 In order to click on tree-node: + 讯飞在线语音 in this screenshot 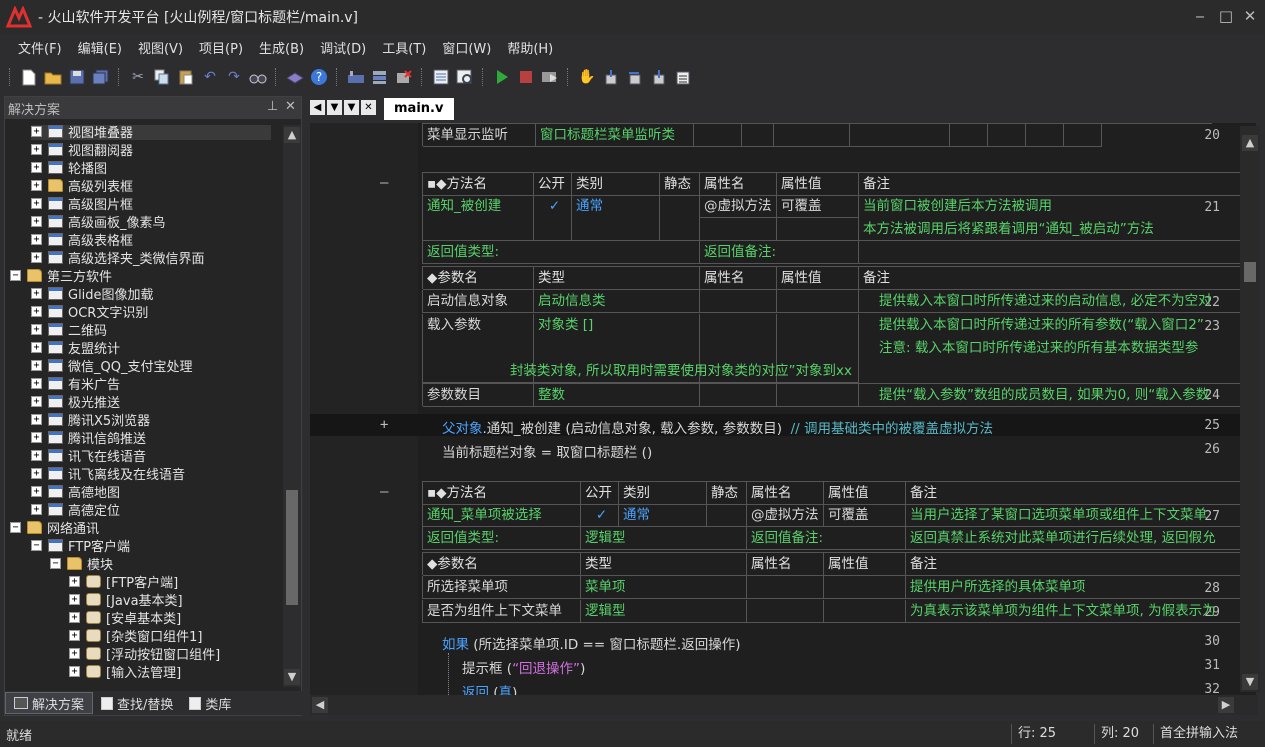, I will do `click(88, 455)`.